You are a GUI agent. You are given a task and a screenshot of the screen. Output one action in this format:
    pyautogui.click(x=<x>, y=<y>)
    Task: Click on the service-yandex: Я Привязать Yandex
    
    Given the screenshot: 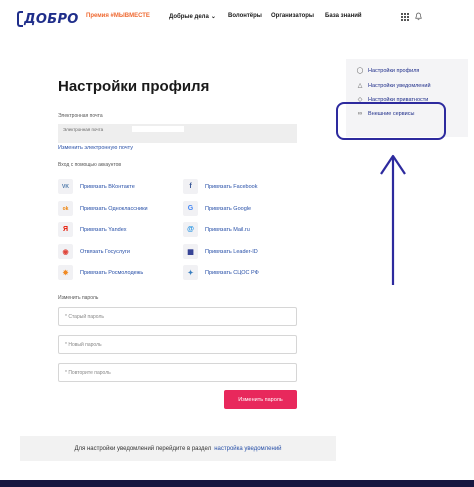 What is the action you would take?
    pyautogui.click(x=92, y=229)
    